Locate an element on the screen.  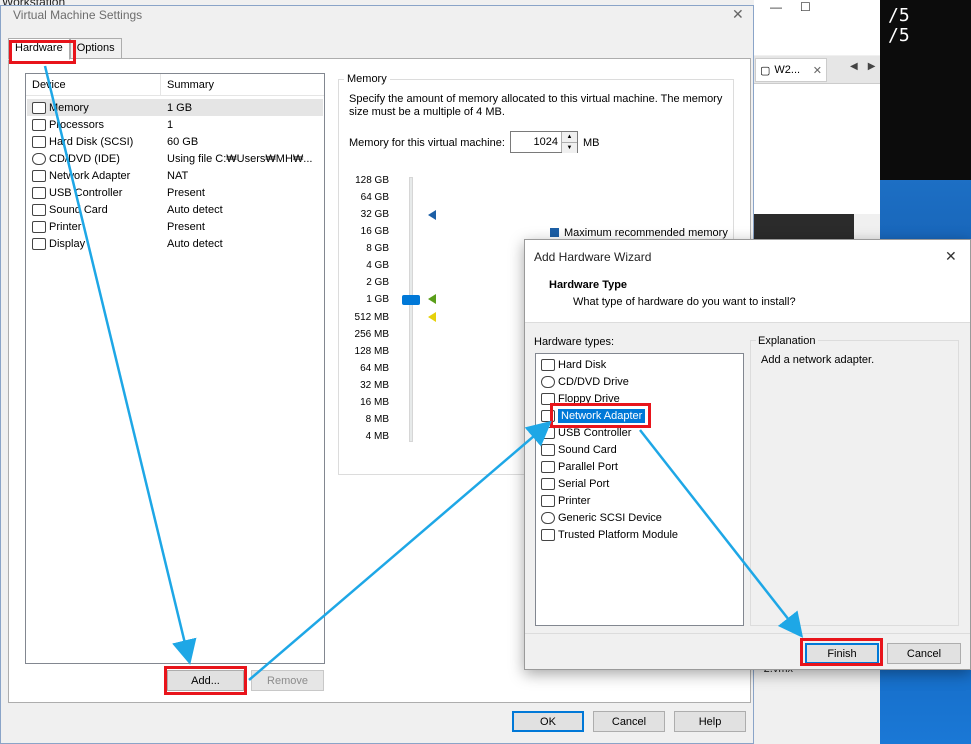
arrow-network-to-finish is located at coordinates (721, 533).